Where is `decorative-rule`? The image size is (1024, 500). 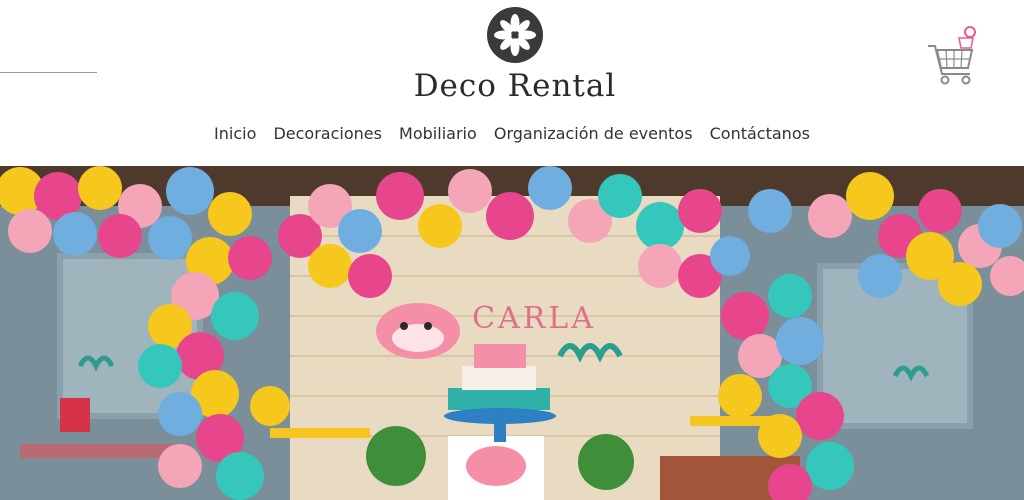 decorative-rule is located at coordinates (48, 72).